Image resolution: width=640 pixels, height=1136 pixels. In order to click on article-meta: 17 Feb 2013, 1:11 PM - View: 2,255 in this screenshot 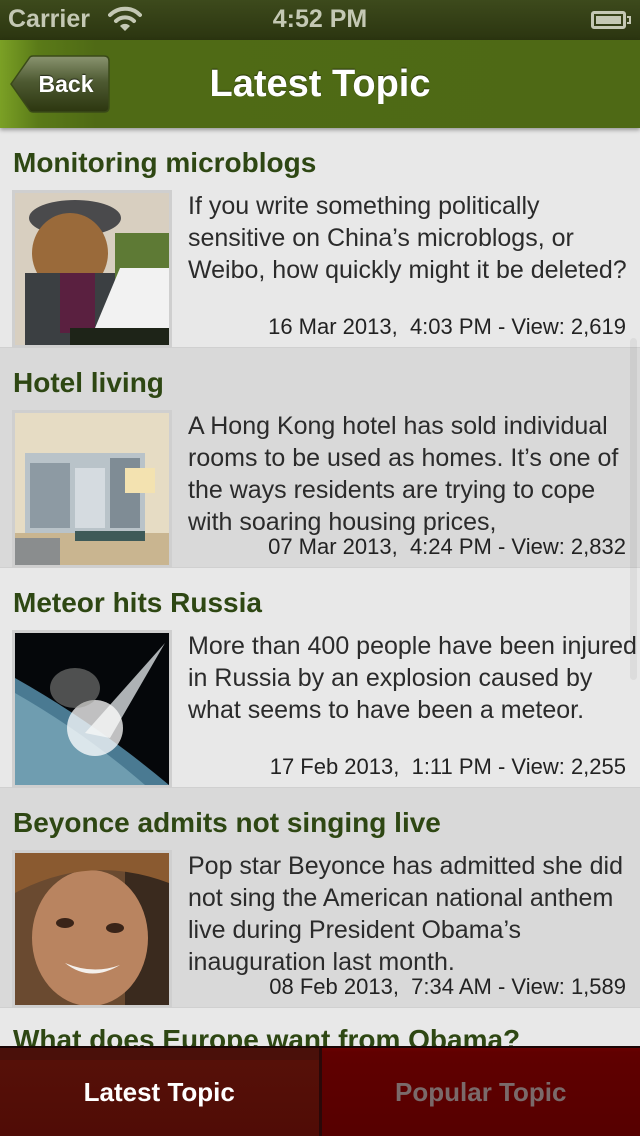, I will do `click(447, 766)`.